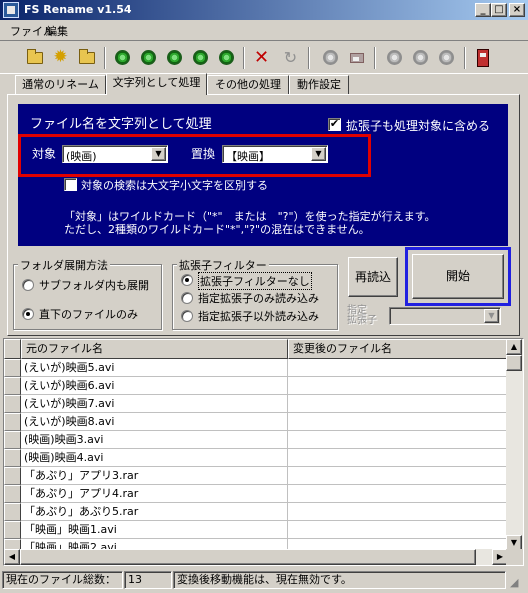 This screenshot has height=593, width=528. I want to click on scroll-thumb, so click(514, 363).